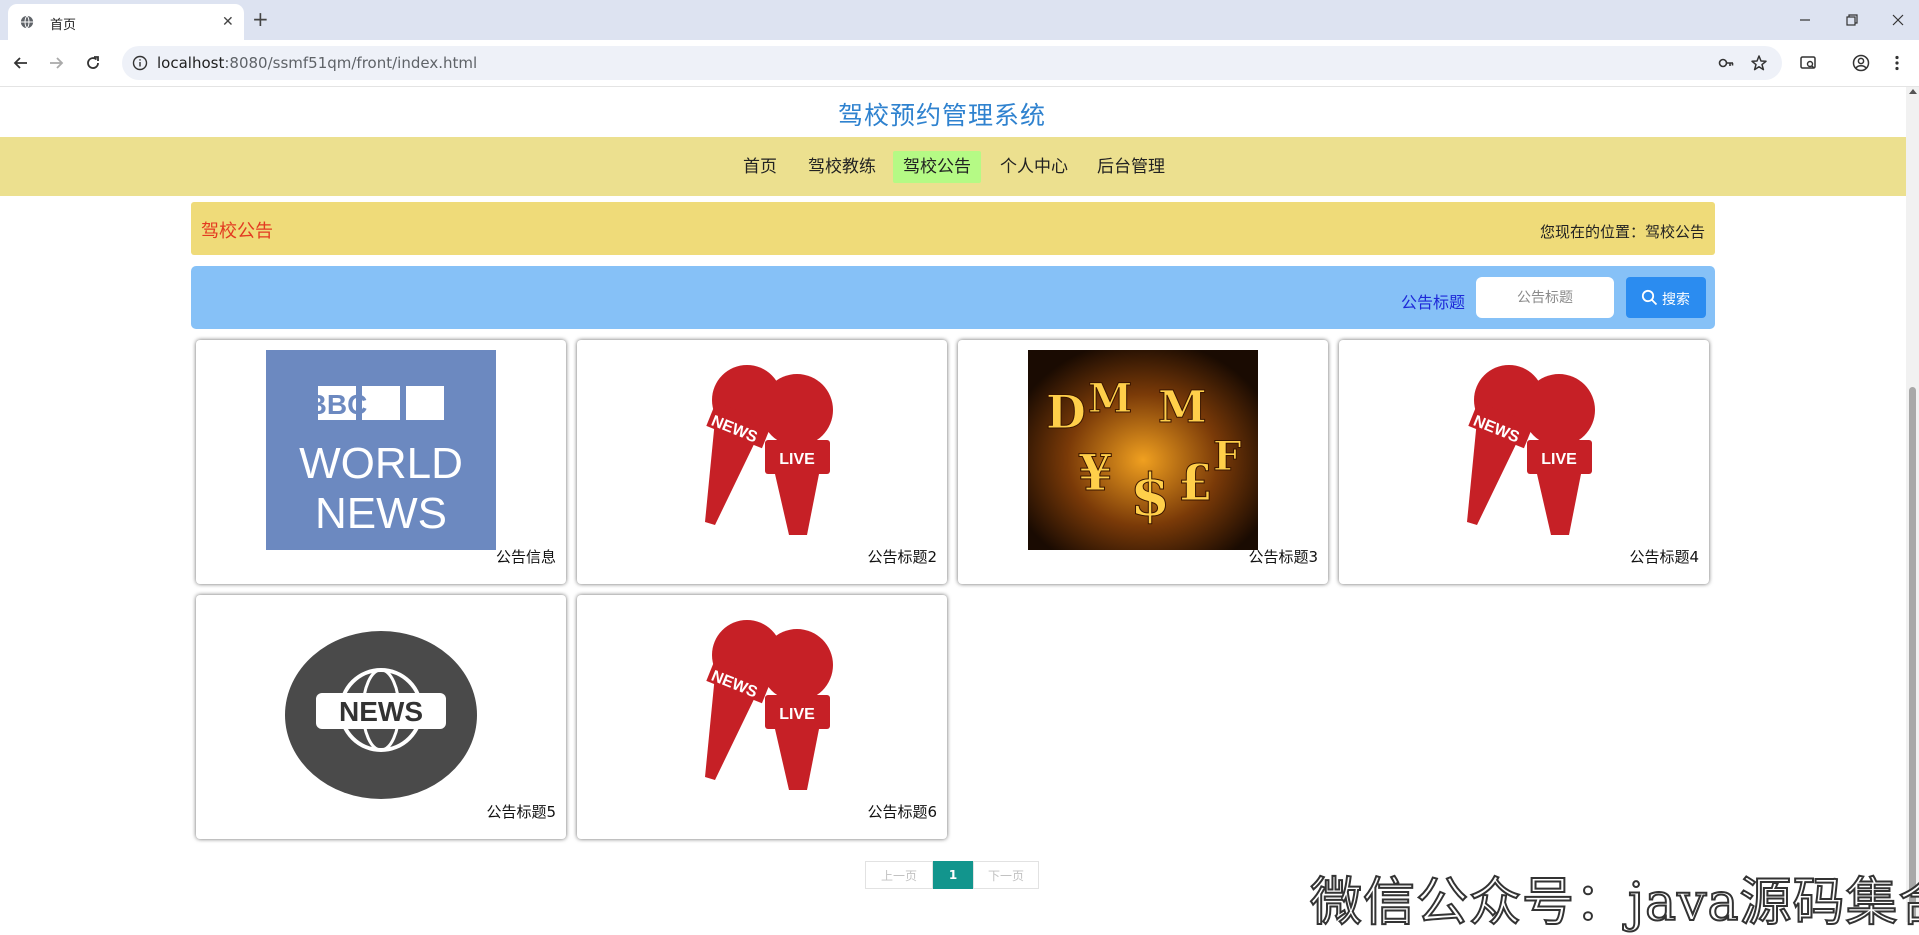 The image size is (1919, 935). I want to click on tab-title: 首页, so click(63, 25).